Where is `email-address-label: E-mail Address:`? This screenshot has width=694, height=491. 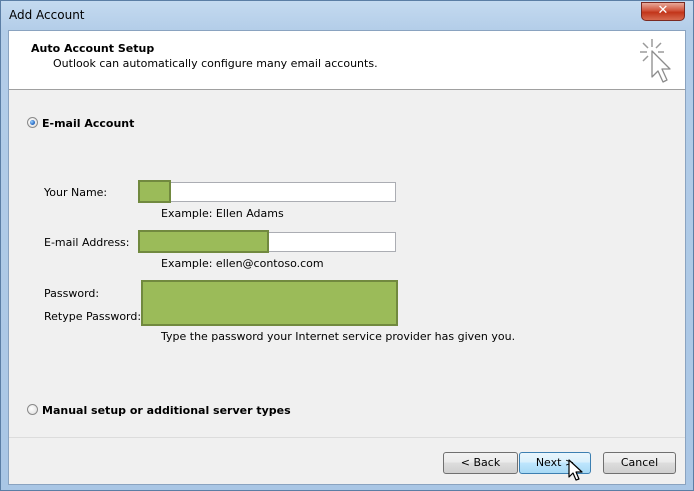
email-address-label: E-mail Address: is located at coordinates (87, 242).